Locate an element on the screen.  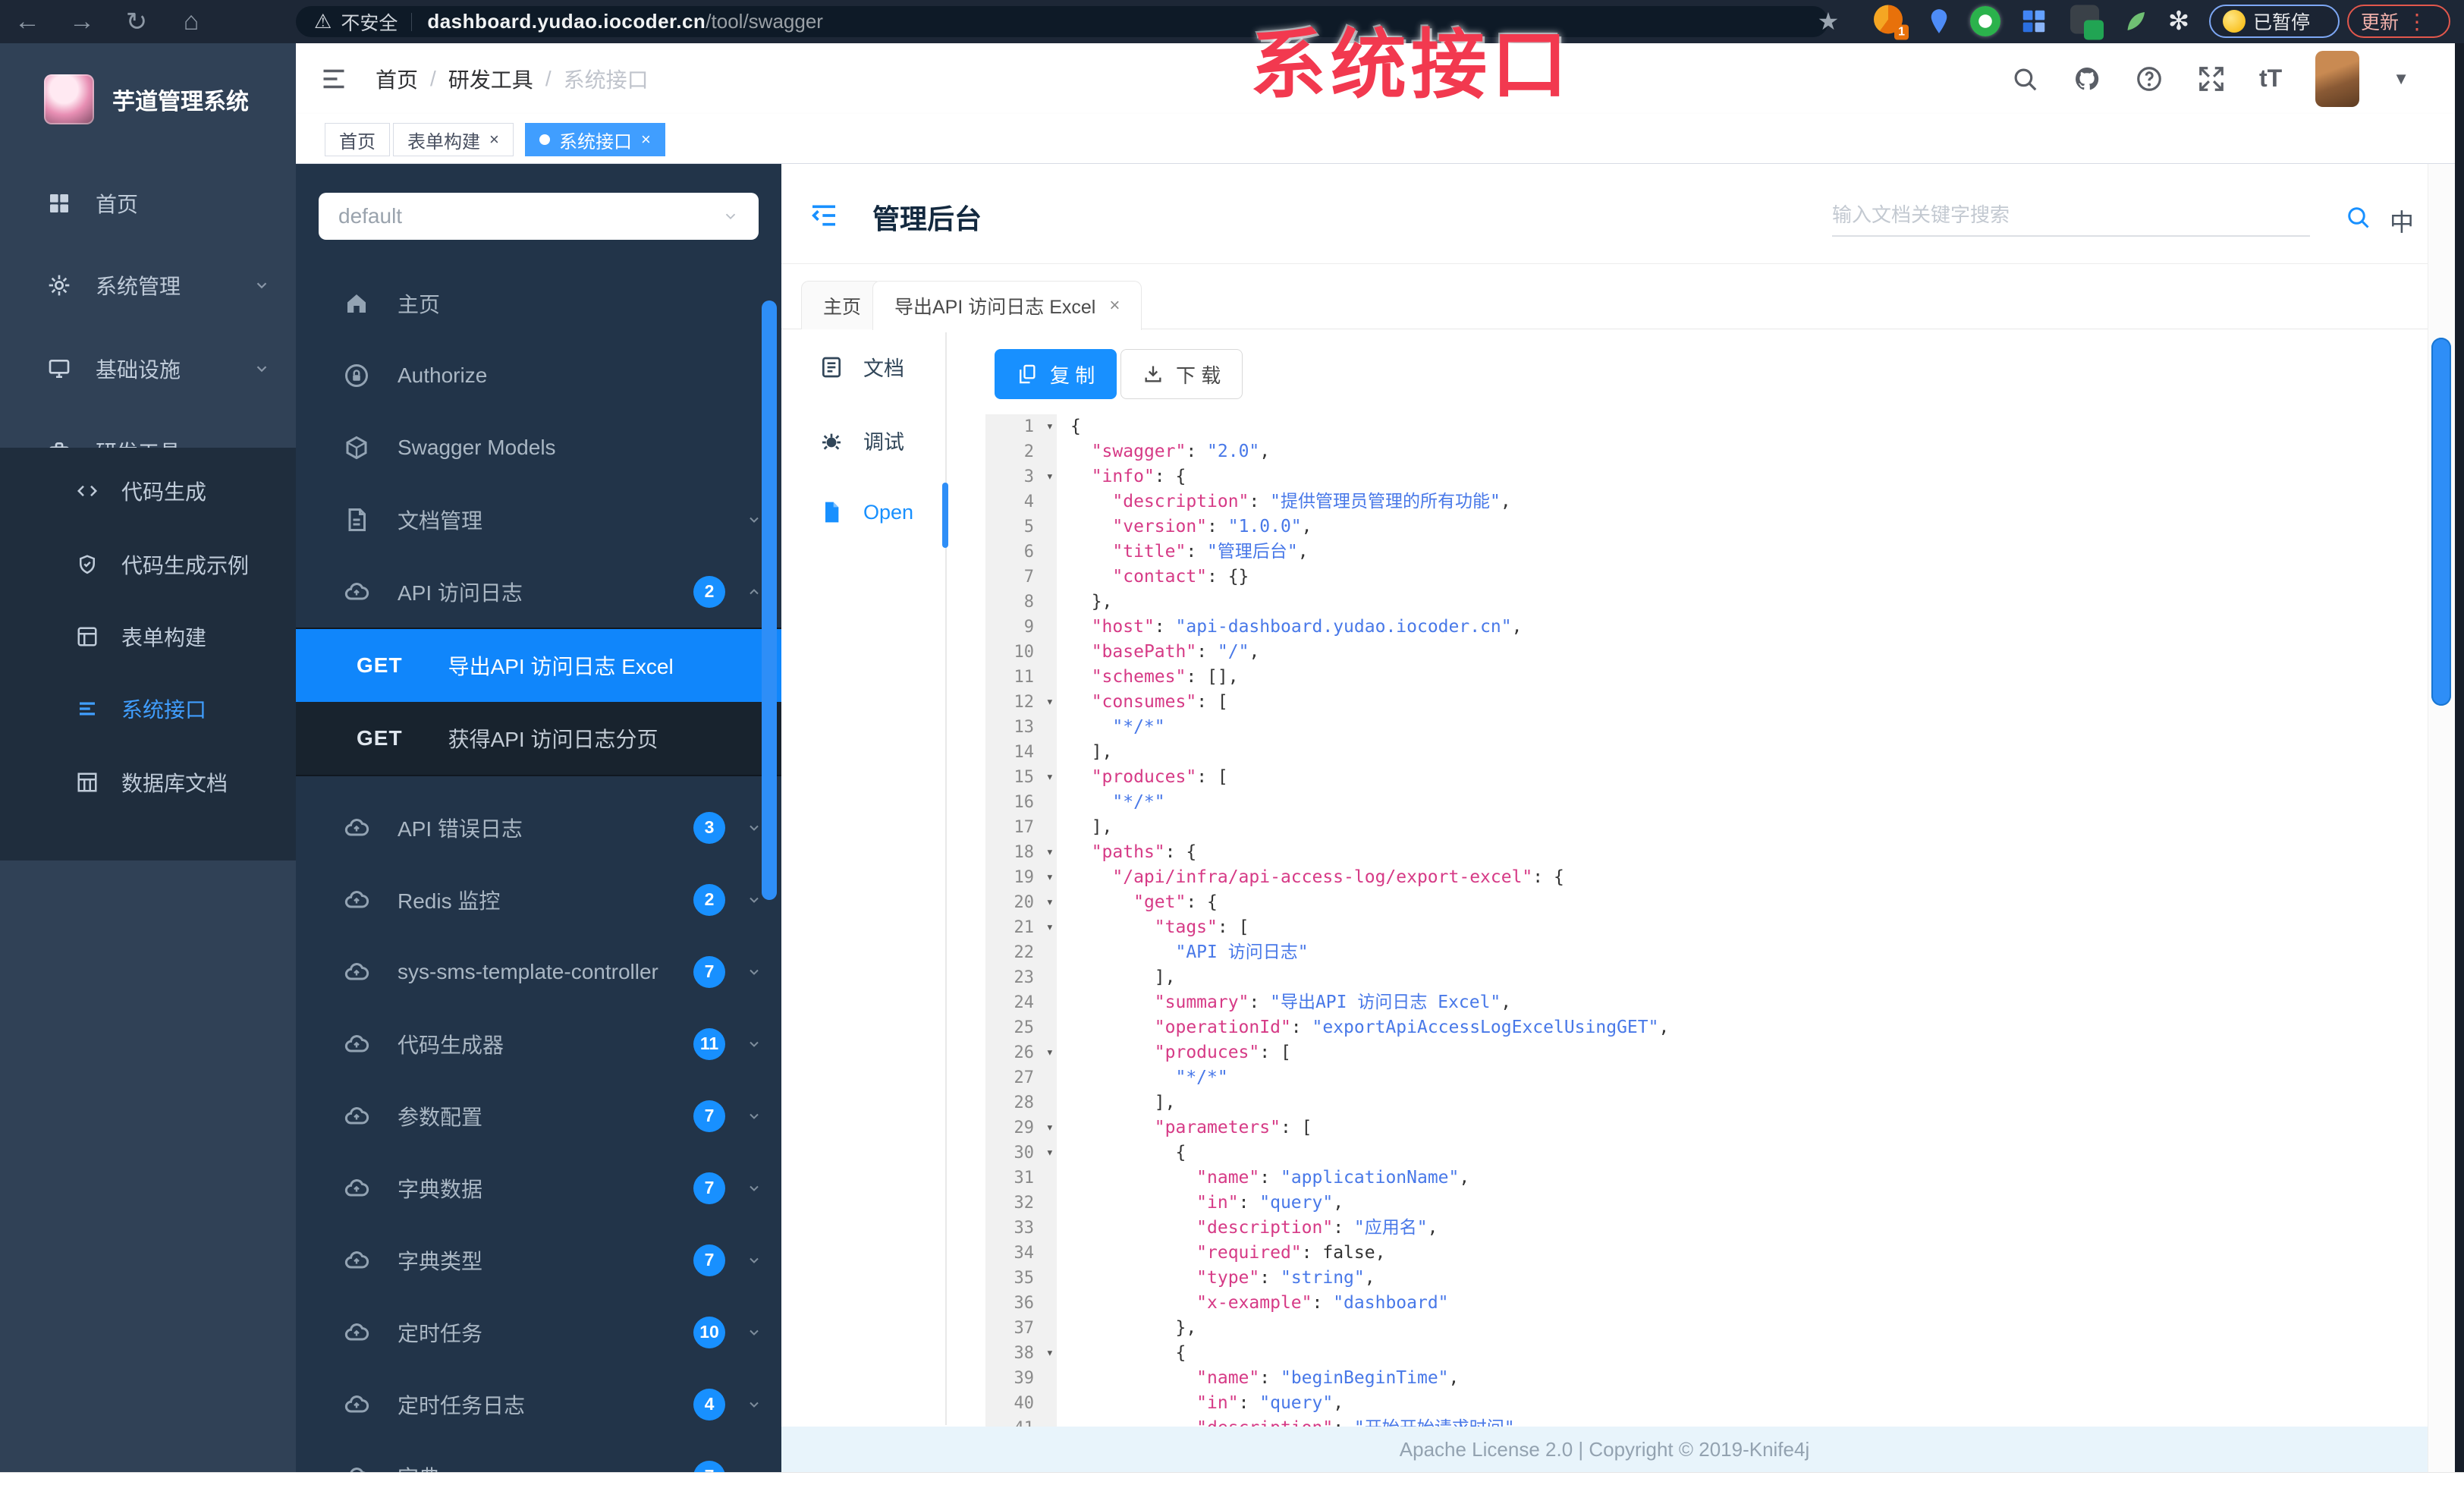
tag-2: 系统接口 × is located at coordinates (595, 139).